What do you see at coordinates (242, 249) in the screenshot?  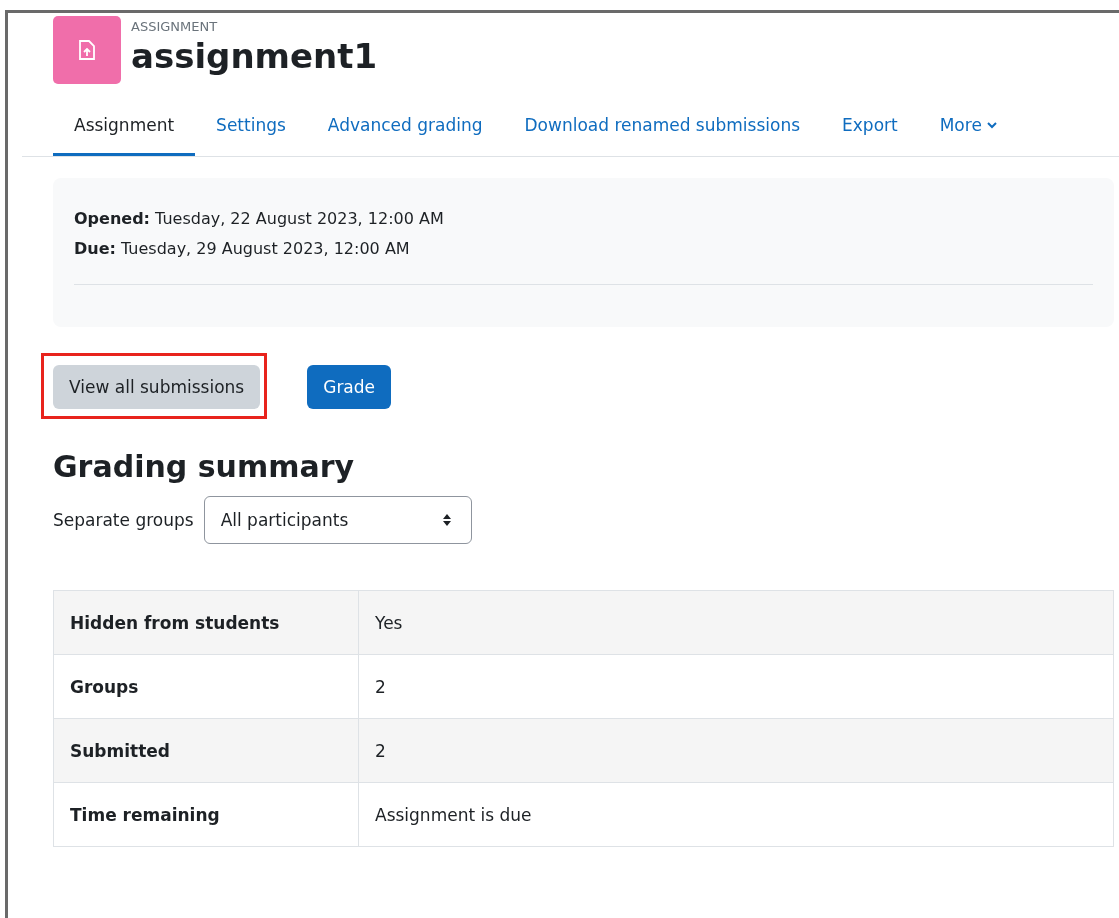 I see `date-line: Due: Tuesday, 29 August 2023, 12:00 AM` at bounding box center [242, 249].